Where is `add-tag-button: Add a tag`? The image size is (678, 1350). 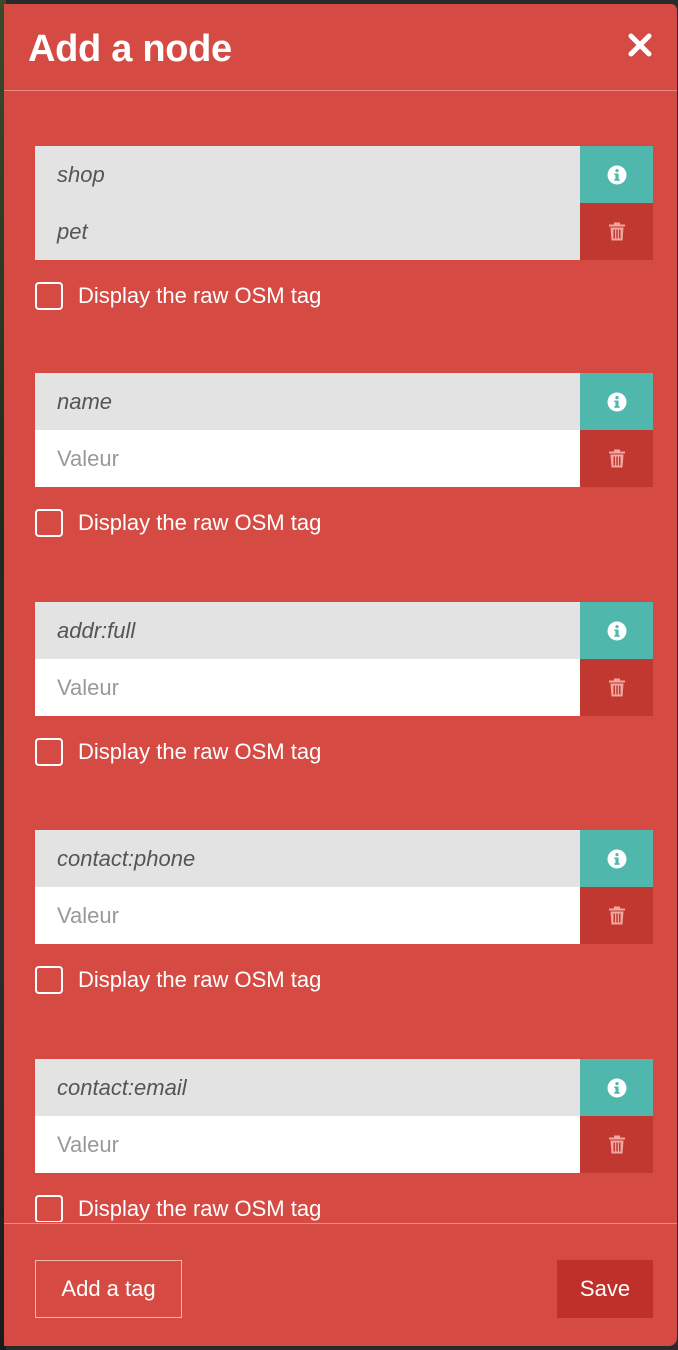
add-tag-button: Add a tag is located at coordinates (108, 1289).